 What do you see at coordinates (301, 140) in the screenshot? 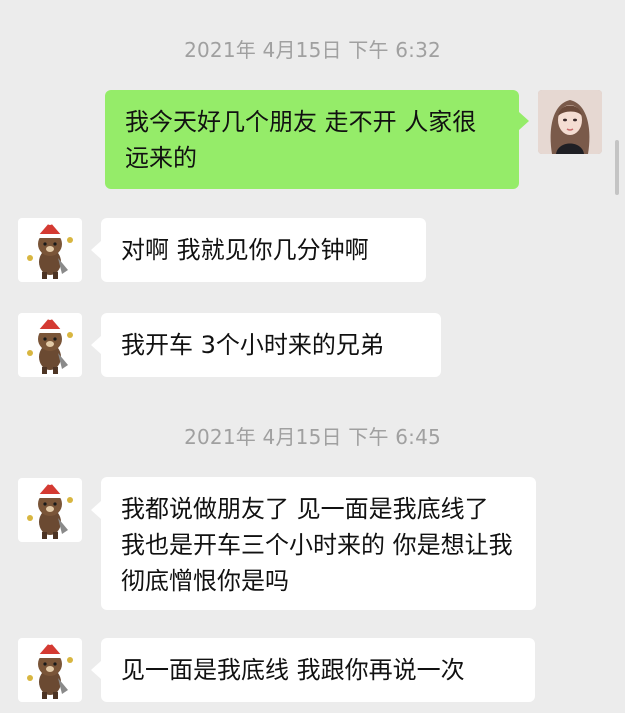
I see `message-text: 我今天好几个朋友 走不开 人家很远来的` at bounding box center [301, 140].